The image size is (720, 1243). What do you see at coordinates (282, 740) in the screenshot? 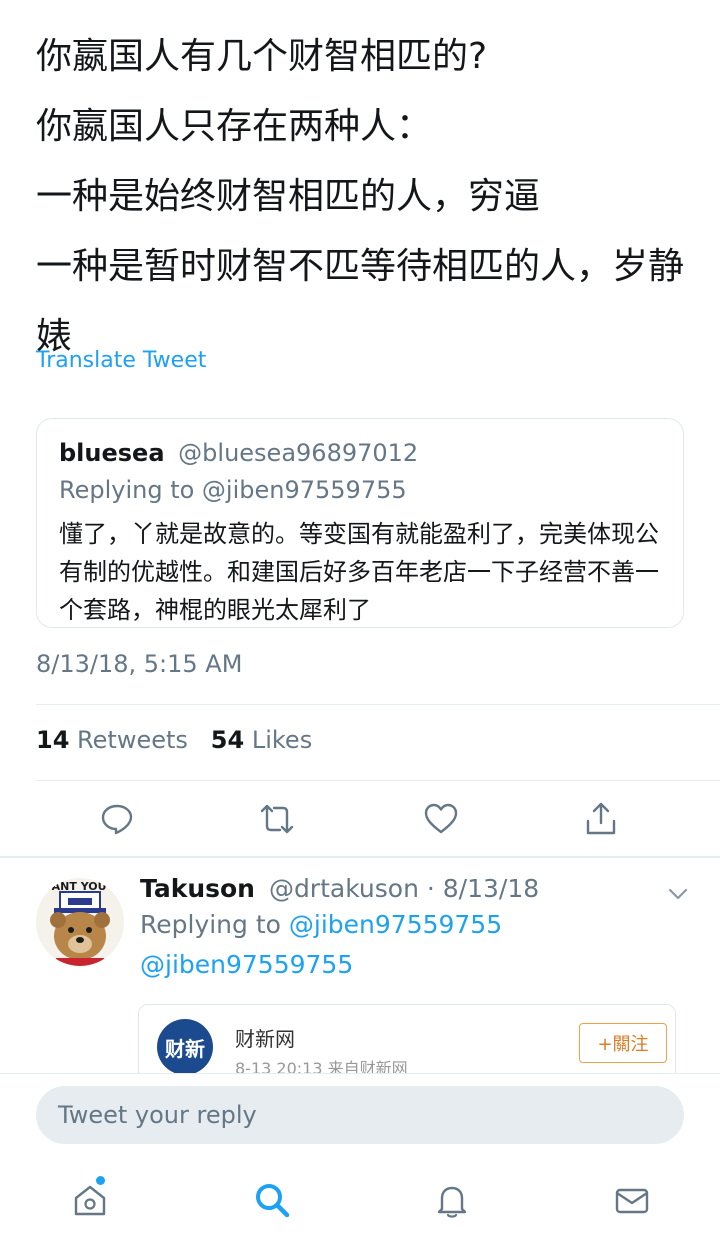
I see `likes-label: Likes` at bounding box center [282, 740].